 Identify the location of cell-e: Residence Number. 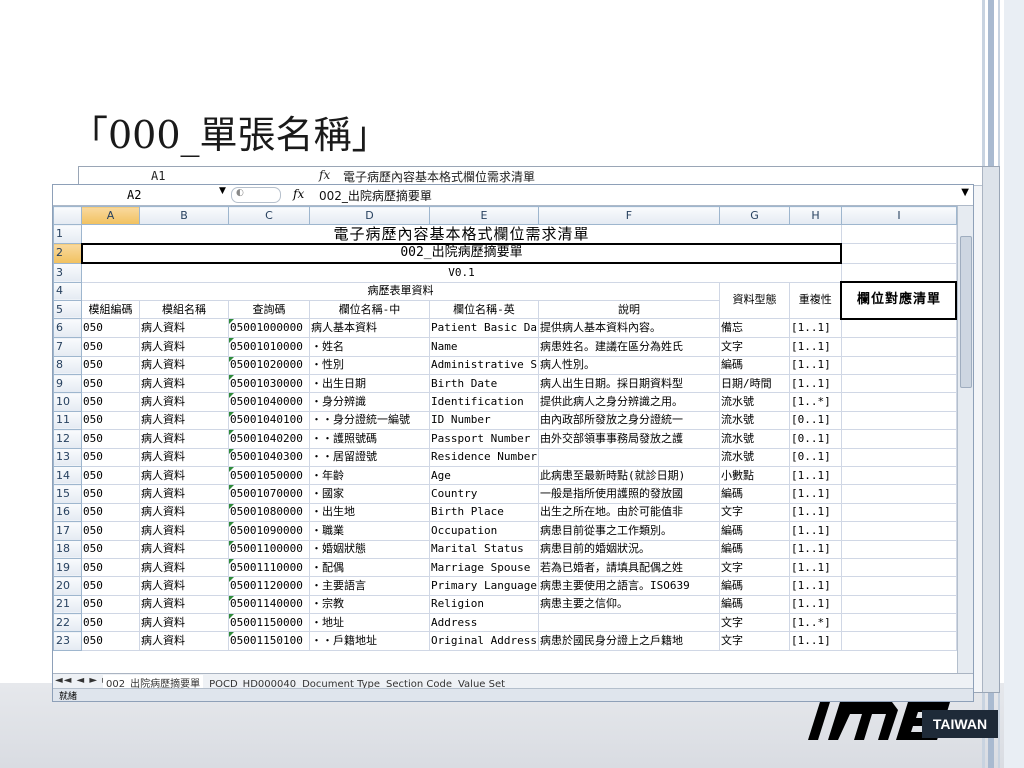
(484, 457).